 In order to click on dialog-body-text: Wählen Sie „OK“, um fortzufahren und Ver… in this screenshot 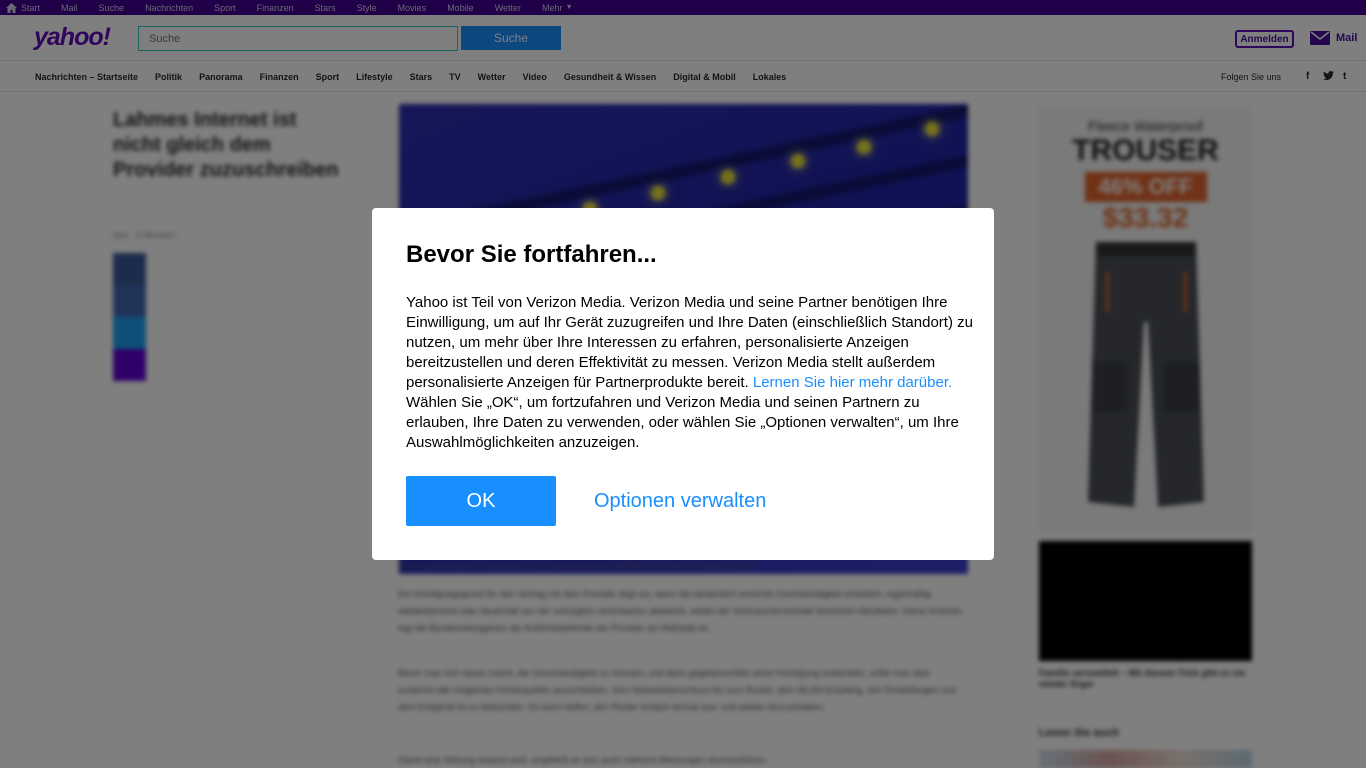, I will do `click(682, 422)`.